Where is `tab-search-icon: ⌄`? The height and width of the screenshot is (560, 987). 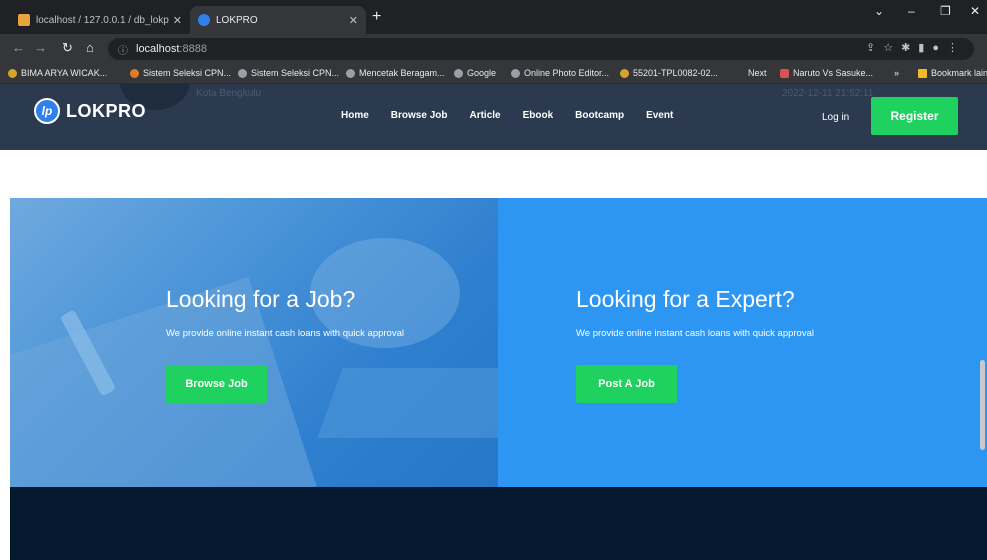 tab-search-icon: ⌄ is located at coordinates (879, 11).